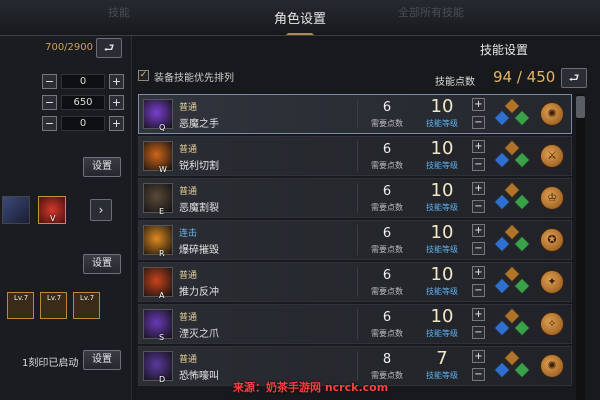 This screenshot has height=400, width=600. Describe the element at coordinates (552, 240) in the screenshot. I see `rune-icon: ✪` at that location.